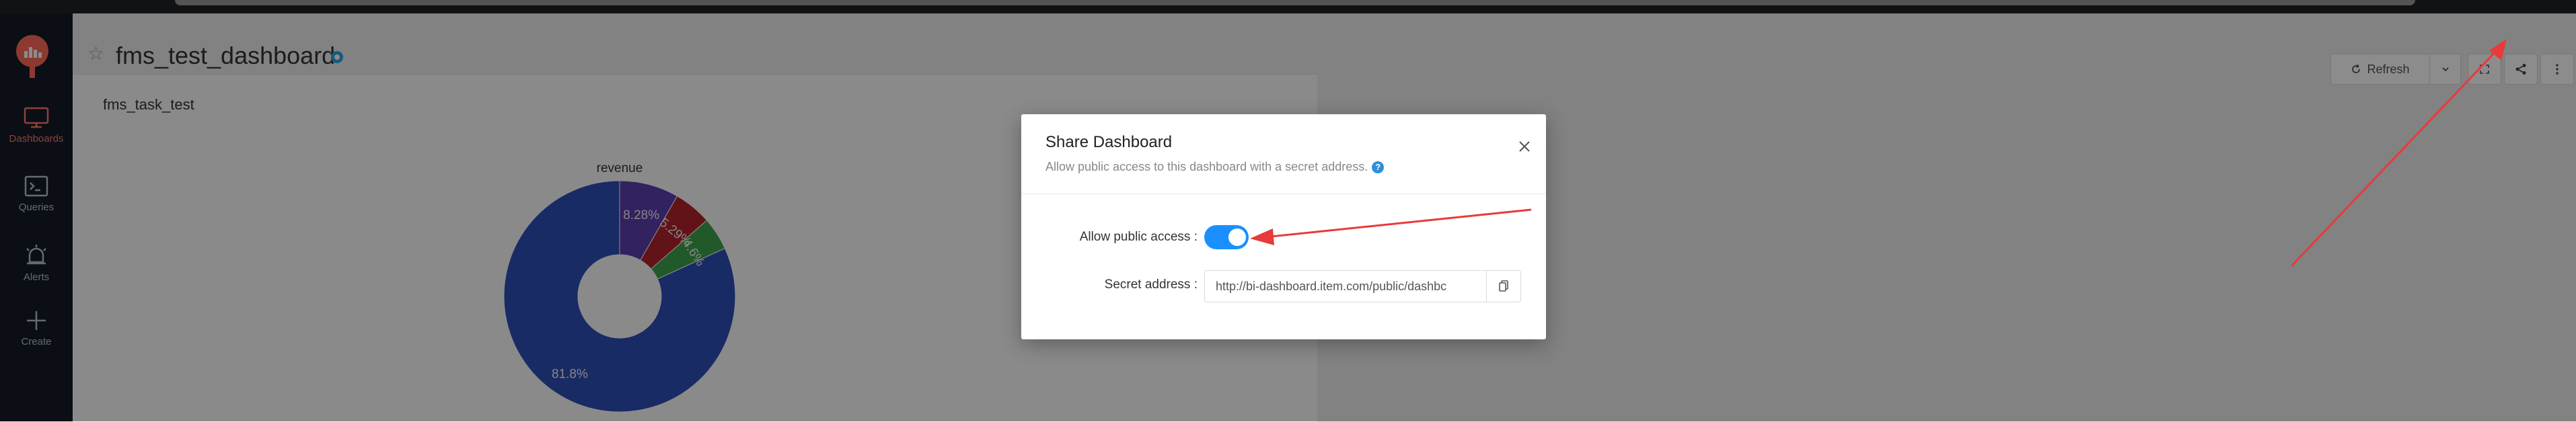 The height and width of the screenshot is (422, 2576). Describe the element at coordinates (2395, 156) in the screenshot. I see `annotation-arrow-share` at that location.